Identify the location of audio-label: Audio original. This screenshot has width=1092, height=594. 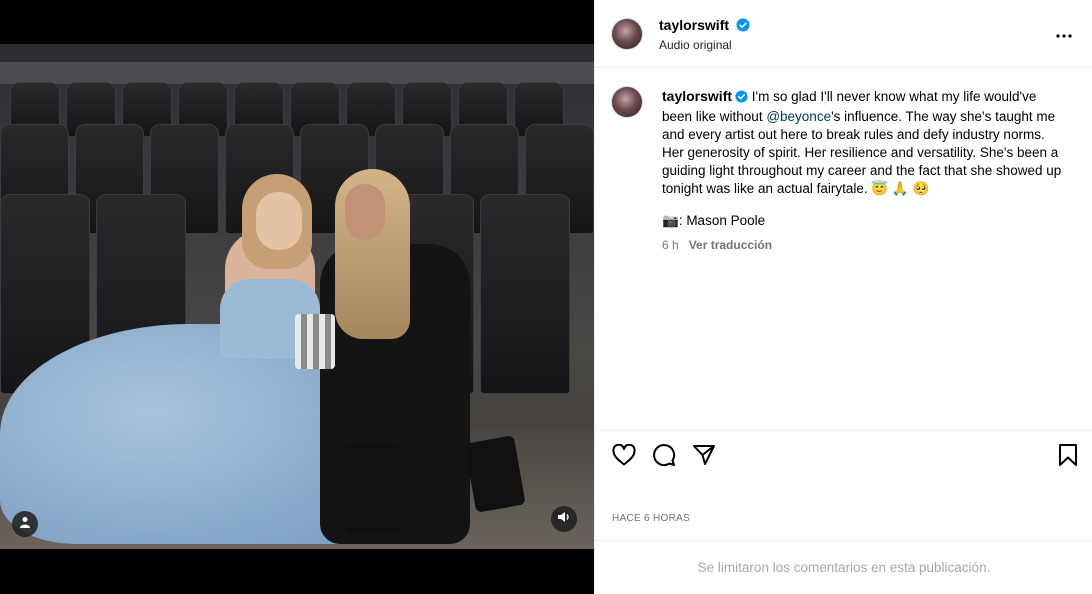
(695, 45).